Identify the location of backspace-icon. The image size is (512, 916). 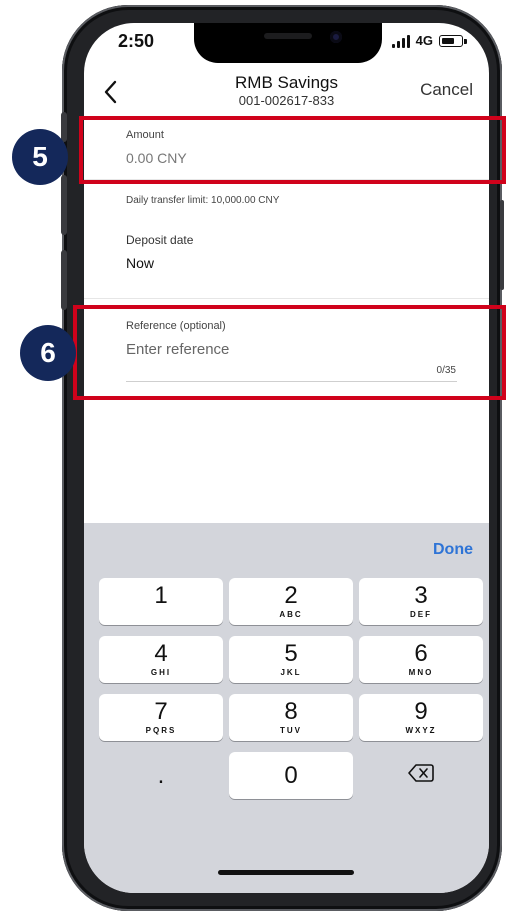
(421, 775).